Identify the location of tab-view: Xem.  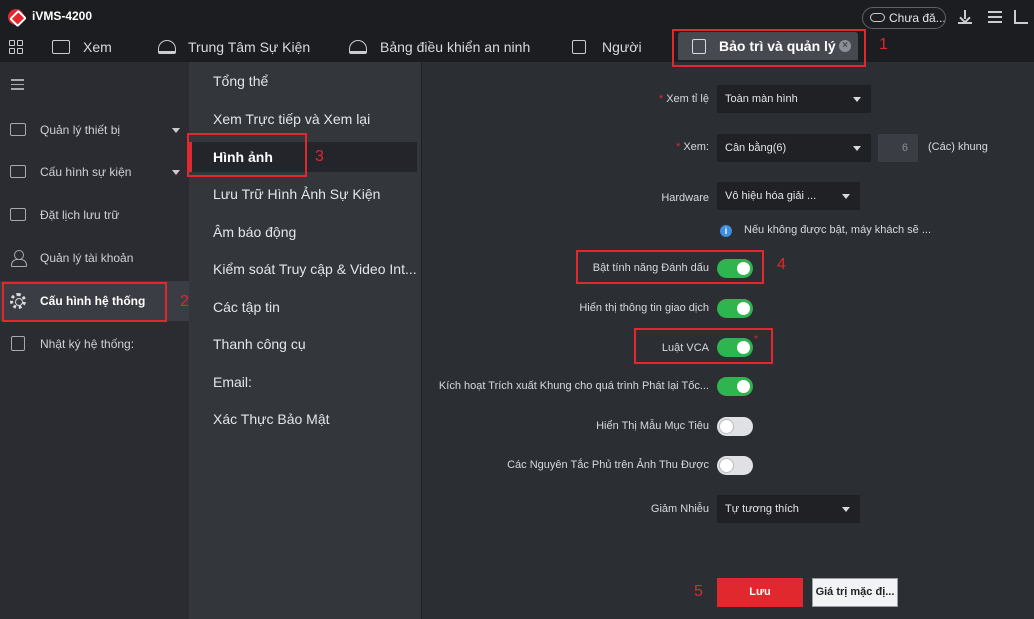
(92, 47).